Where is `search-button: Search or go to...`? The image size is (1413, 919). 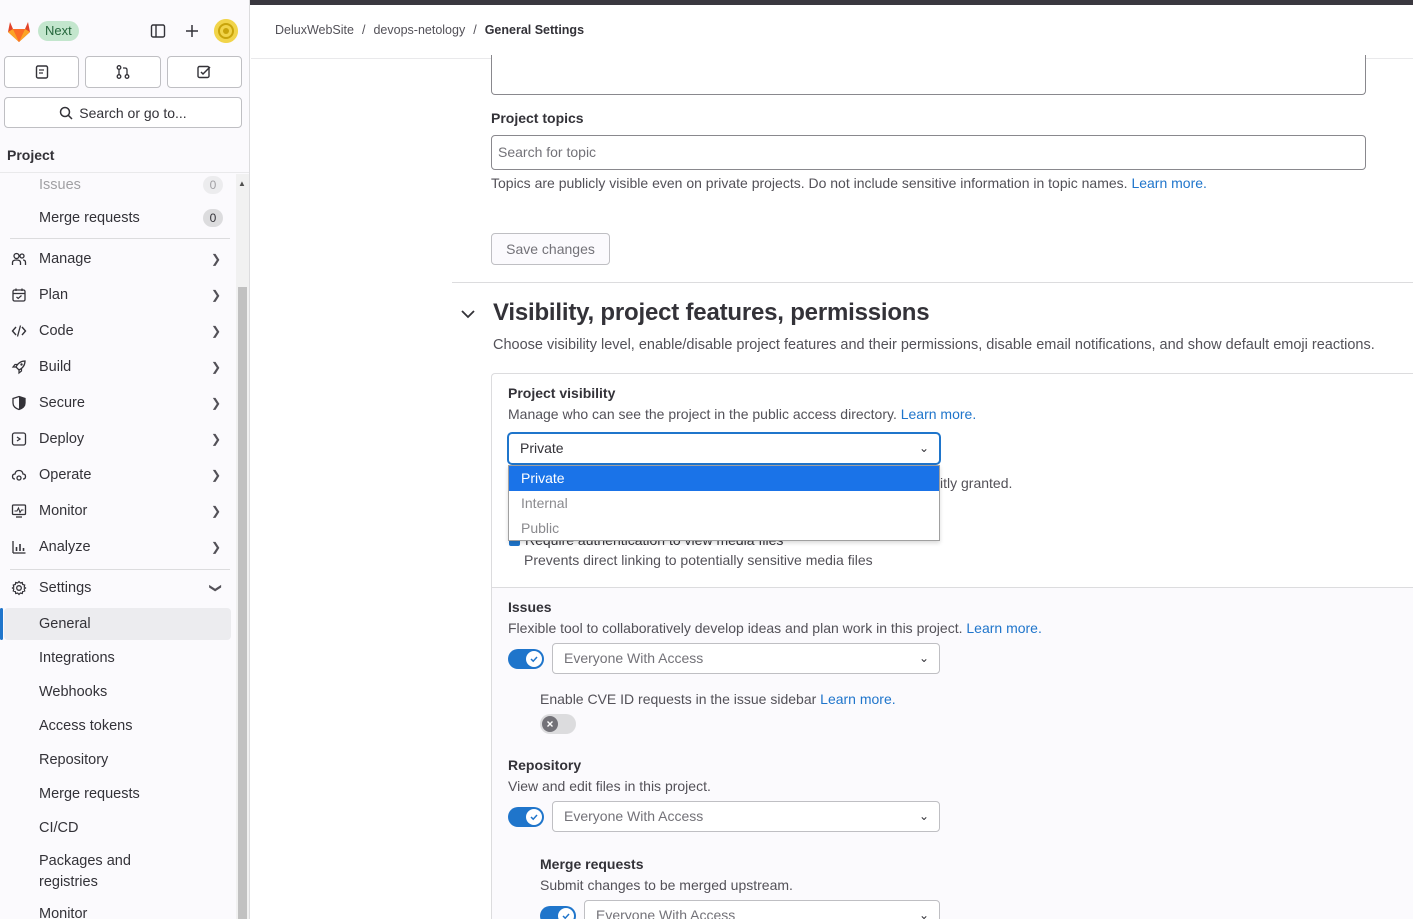 search-button: Search or go to... is located at coordinates (123, 112).